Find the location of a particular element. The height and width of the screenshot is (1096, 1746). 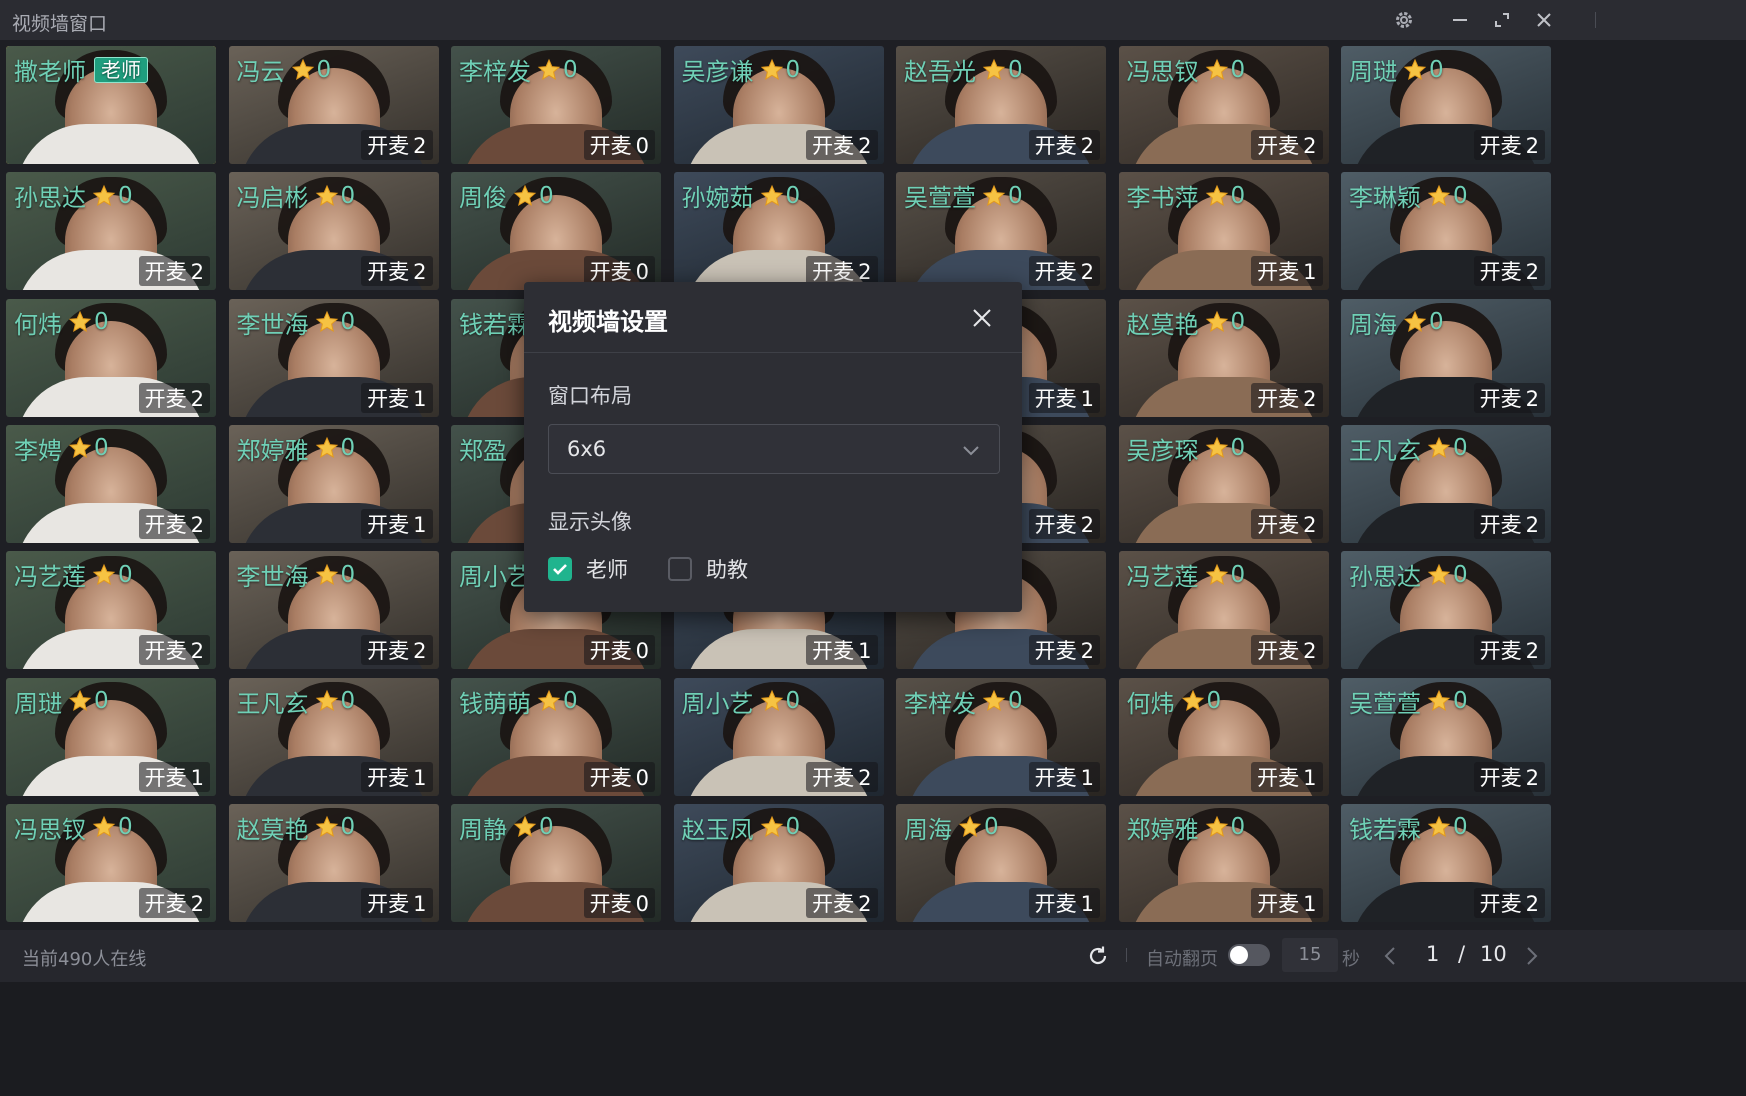

assistant-checkbox: 助教 is located at coordinates (708, 569).